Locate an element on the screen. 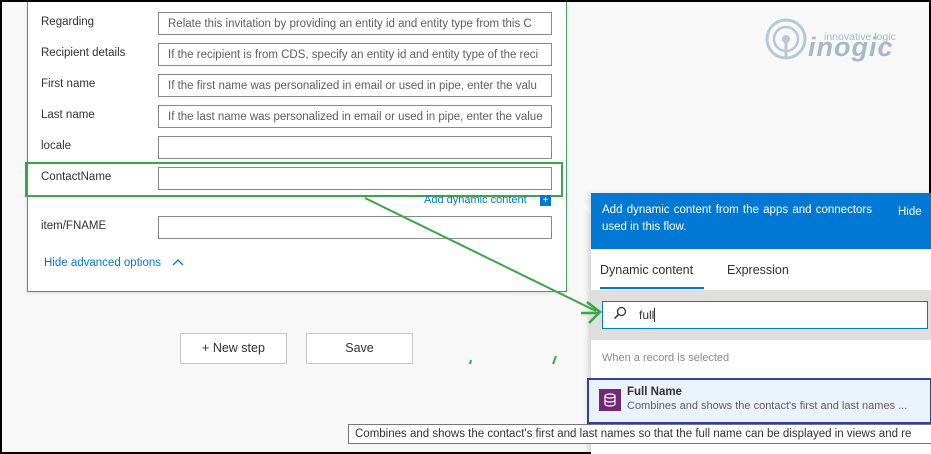 This screenshot has height=454, width=931. annotation-overlay is located at coordinates (483, 281).